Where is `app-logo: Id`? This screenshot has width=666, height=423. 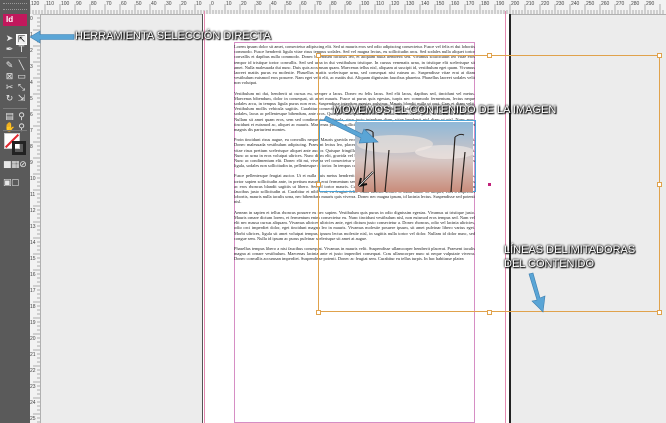
app-logo: Id is located at coordinates (15, 20).